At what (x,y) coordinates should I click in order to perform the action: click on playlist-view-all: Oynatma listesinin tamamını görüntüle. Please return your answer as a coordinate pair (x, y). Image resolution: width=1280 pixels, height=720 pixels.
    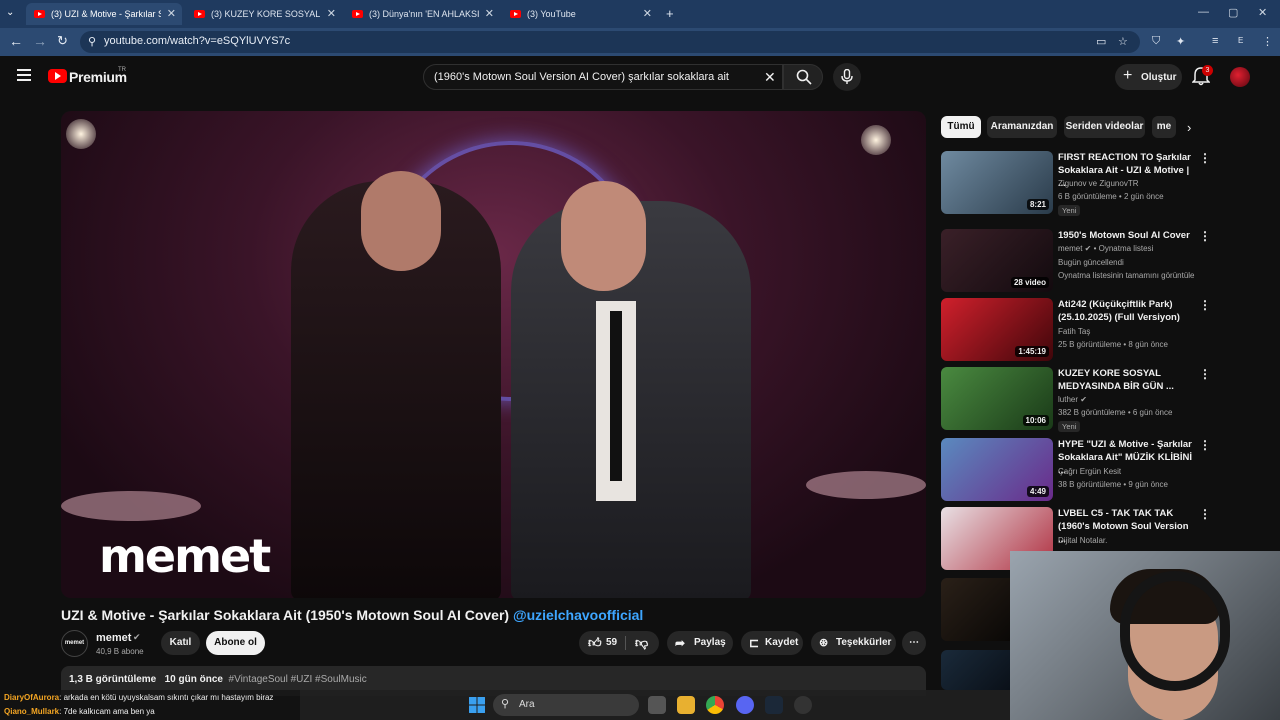
    Looking at the image, I should click on (1126, 275).